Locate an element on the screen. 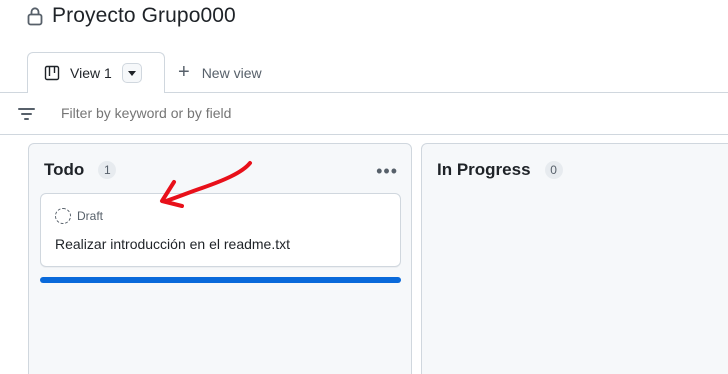 The height and width of the screenshot is (374, 728). column-header: Todo 1 is located at coordinates (80, 170).